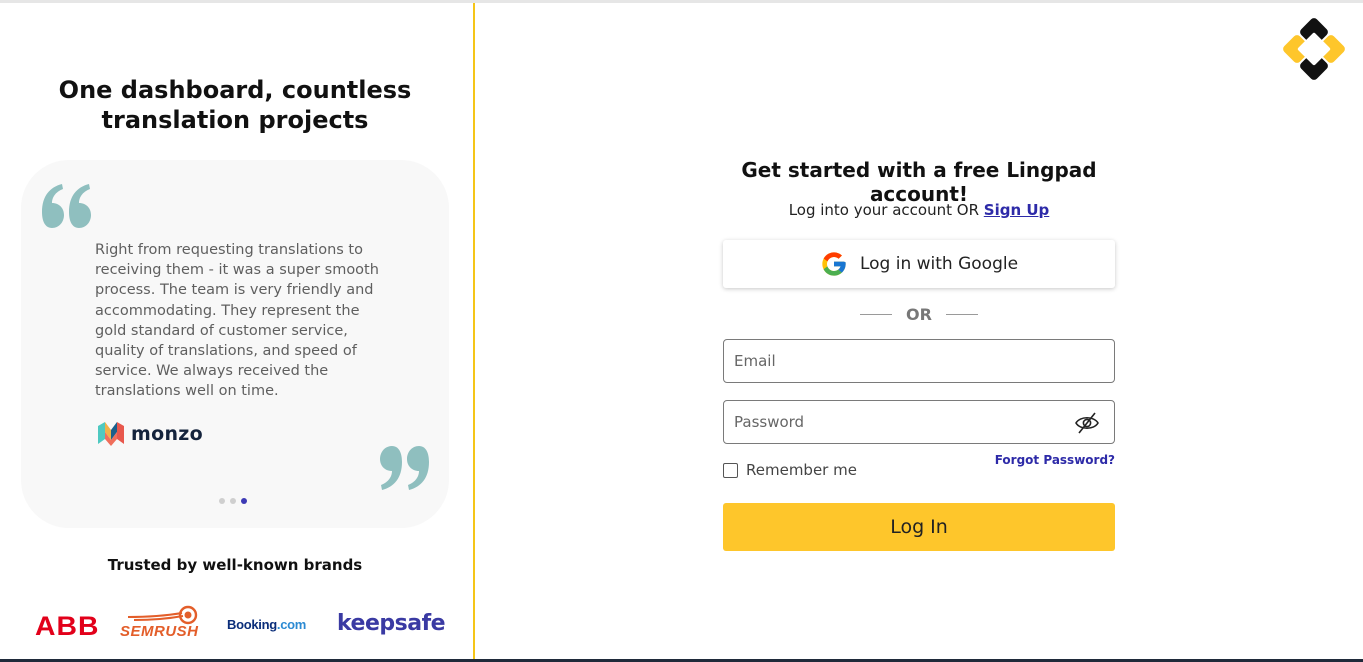  What do you see at coordinates (919, 527) in the screenshot?
I see `login-button: Log In` at bounding box center [919, 527].